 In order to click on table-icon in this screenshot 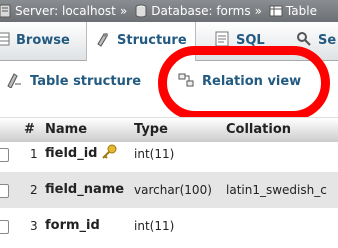, I will do `click(276, 10)`.